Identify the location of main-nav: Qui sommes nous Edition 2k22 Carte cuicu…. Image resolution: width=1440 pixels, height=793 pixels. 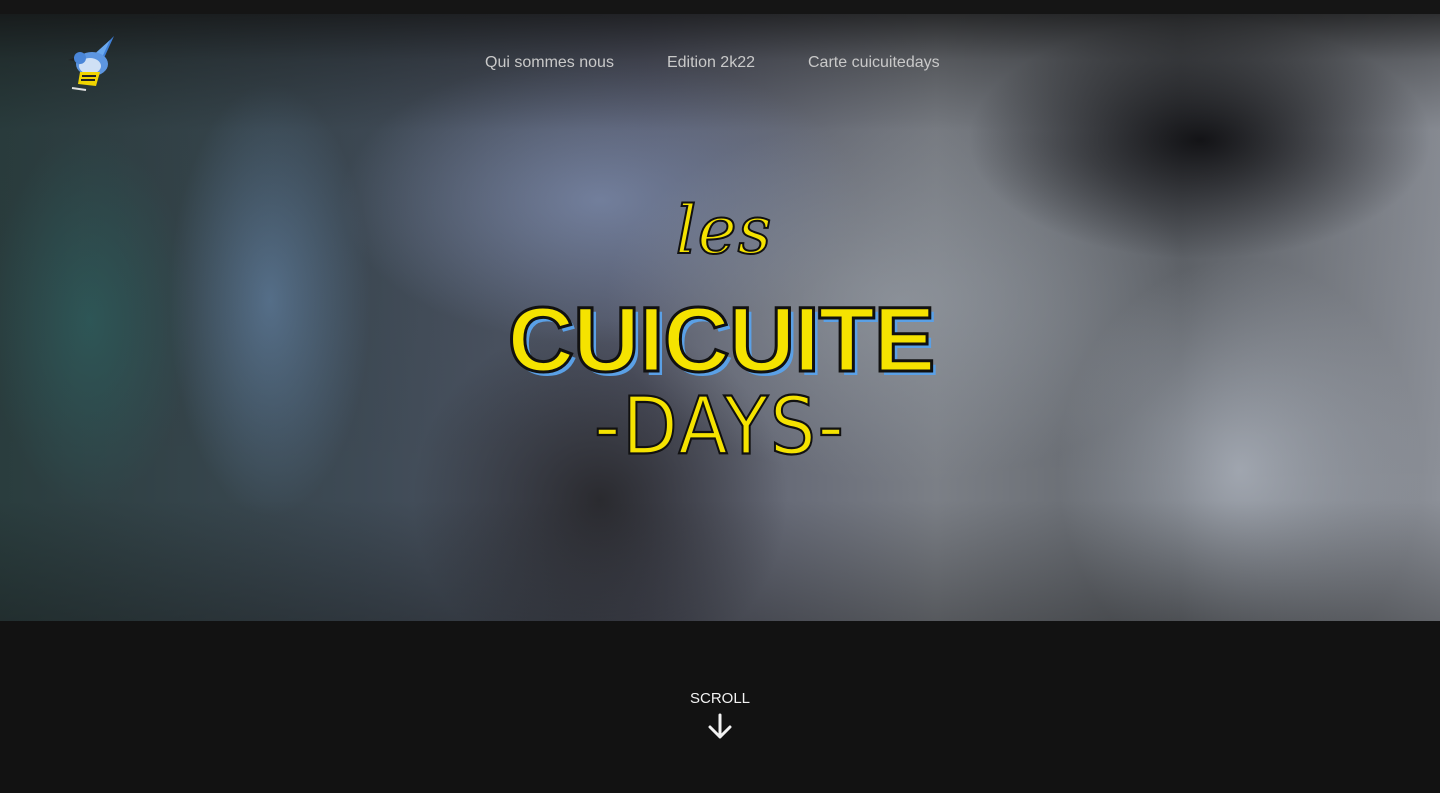
(712, 63).